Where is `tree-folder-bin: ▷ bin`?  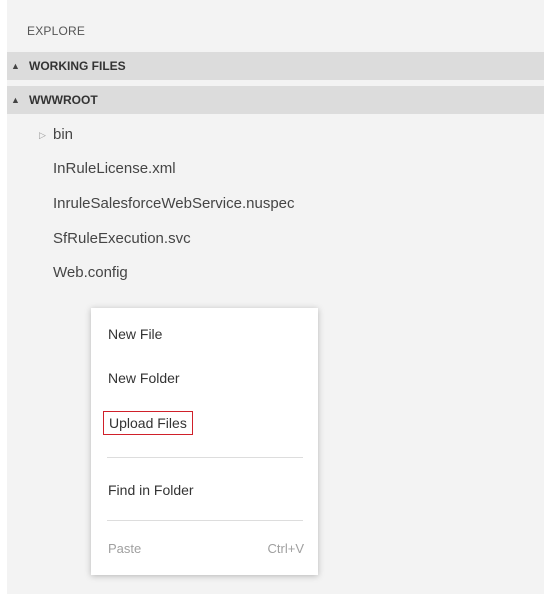
tree-folder-bin: ▷ bin is located at coordinates (56, 135).